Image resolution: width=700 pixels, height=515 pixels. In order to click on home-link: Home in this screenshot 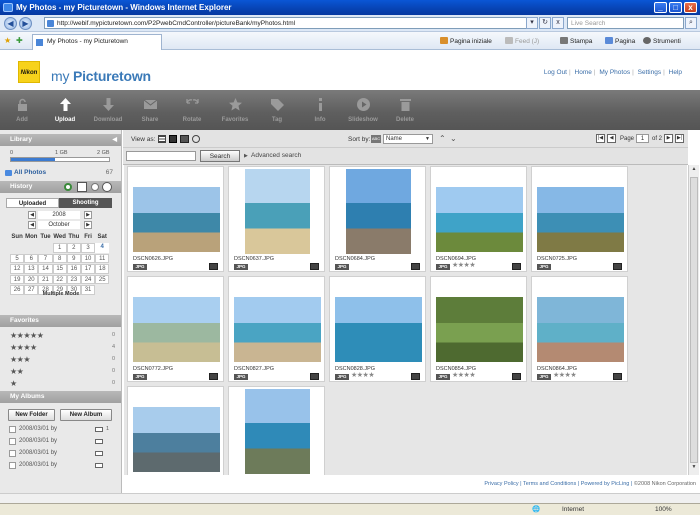, I will do `click(583, 72)`.